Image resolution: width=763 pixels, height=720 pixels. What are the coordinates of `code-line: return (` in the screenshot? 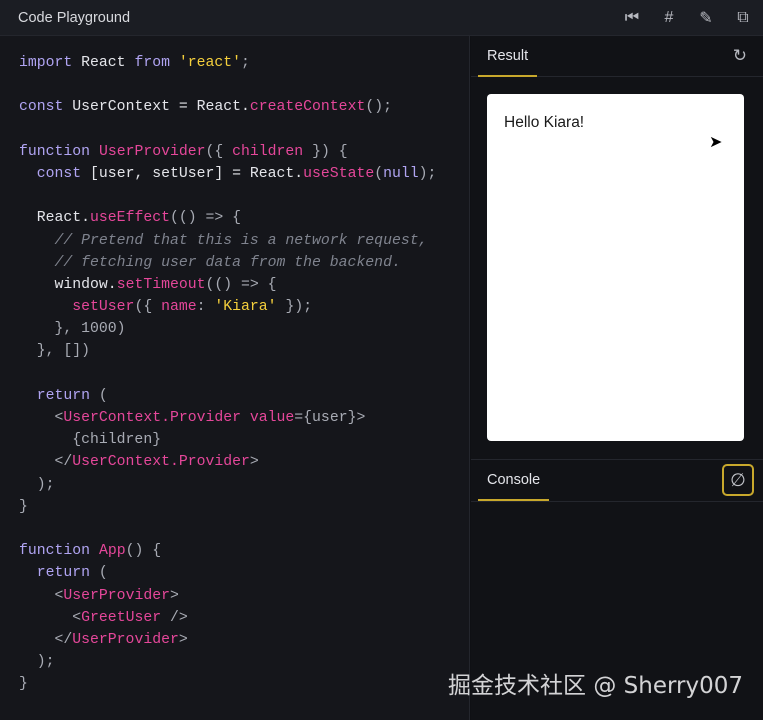 It's located at (244, 396).